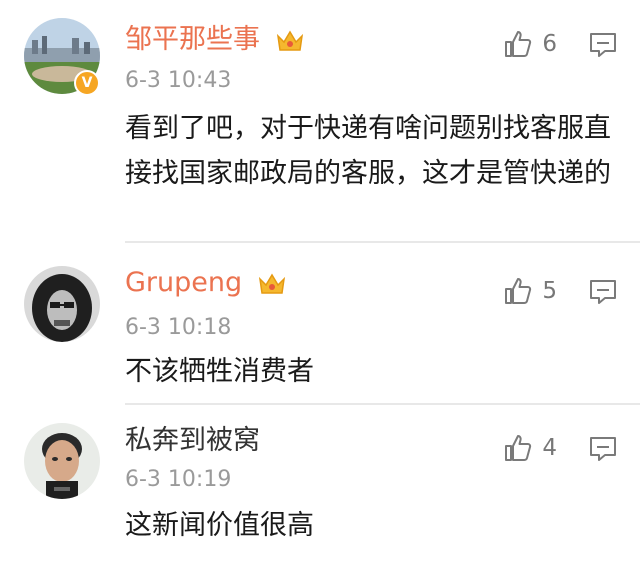  What do you see at coordinates (192, 39) in the screenshot?
I see `username-text: 邹平那些事` at bounding box center [192, 39].